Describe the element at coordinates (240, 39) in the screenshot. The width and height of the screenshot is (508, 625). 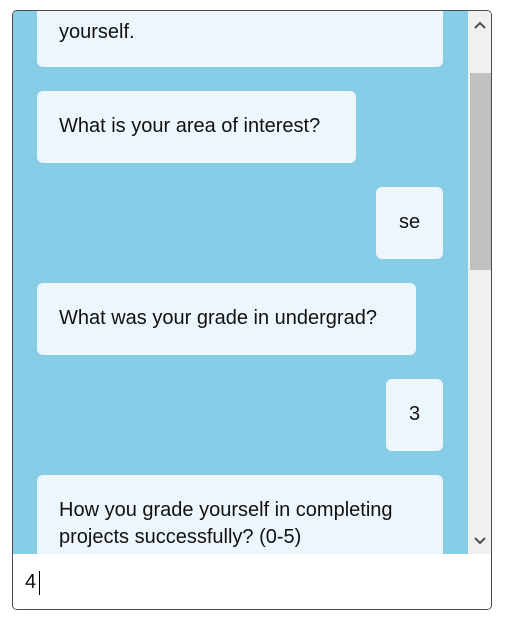
I see `bot-message: yourself.` at that location.